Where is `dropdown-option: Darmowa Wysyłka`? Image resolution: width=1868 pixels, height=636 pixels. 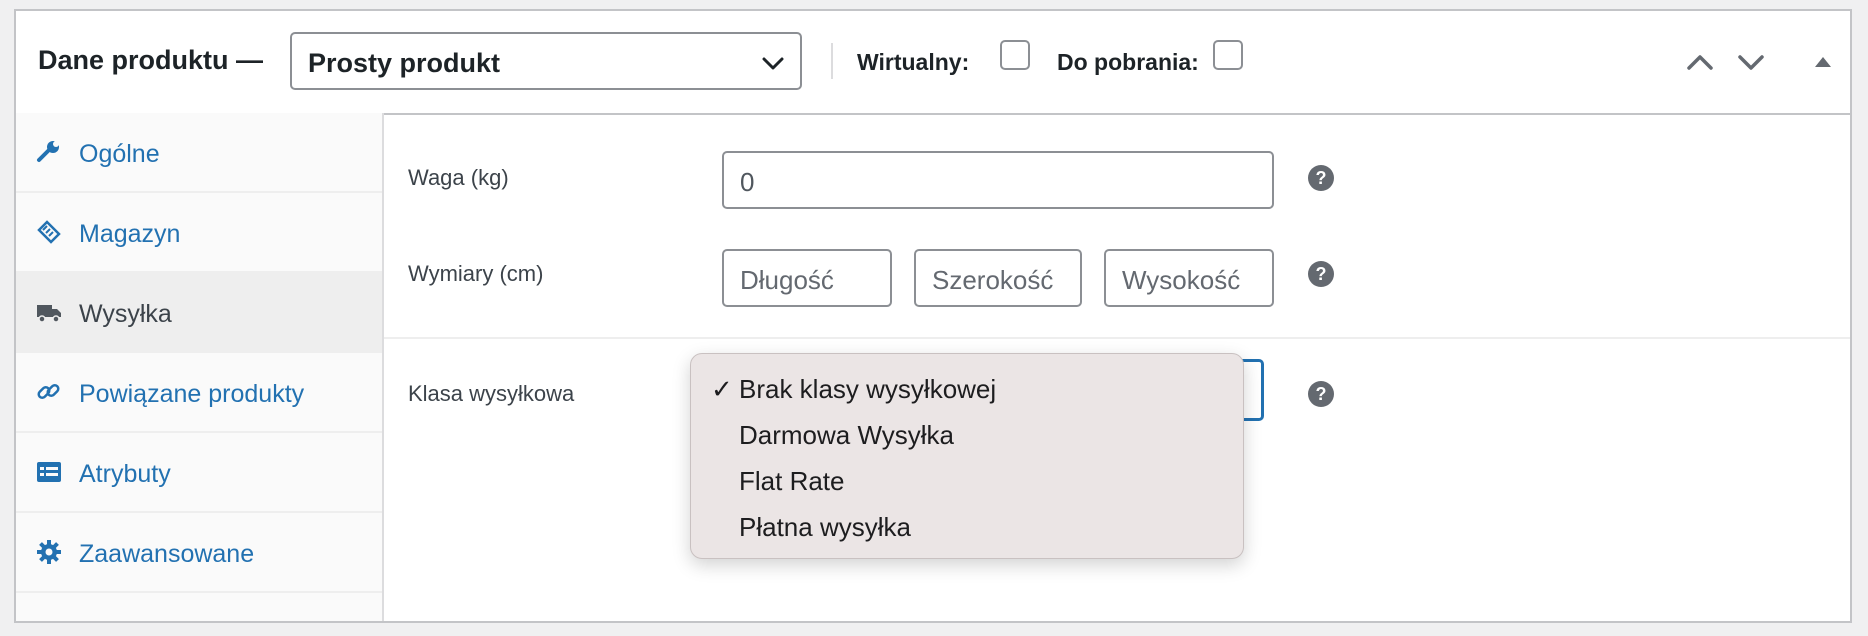 dropdown-option: Darmowa Wysyłka is located at coordinates (846, 435).